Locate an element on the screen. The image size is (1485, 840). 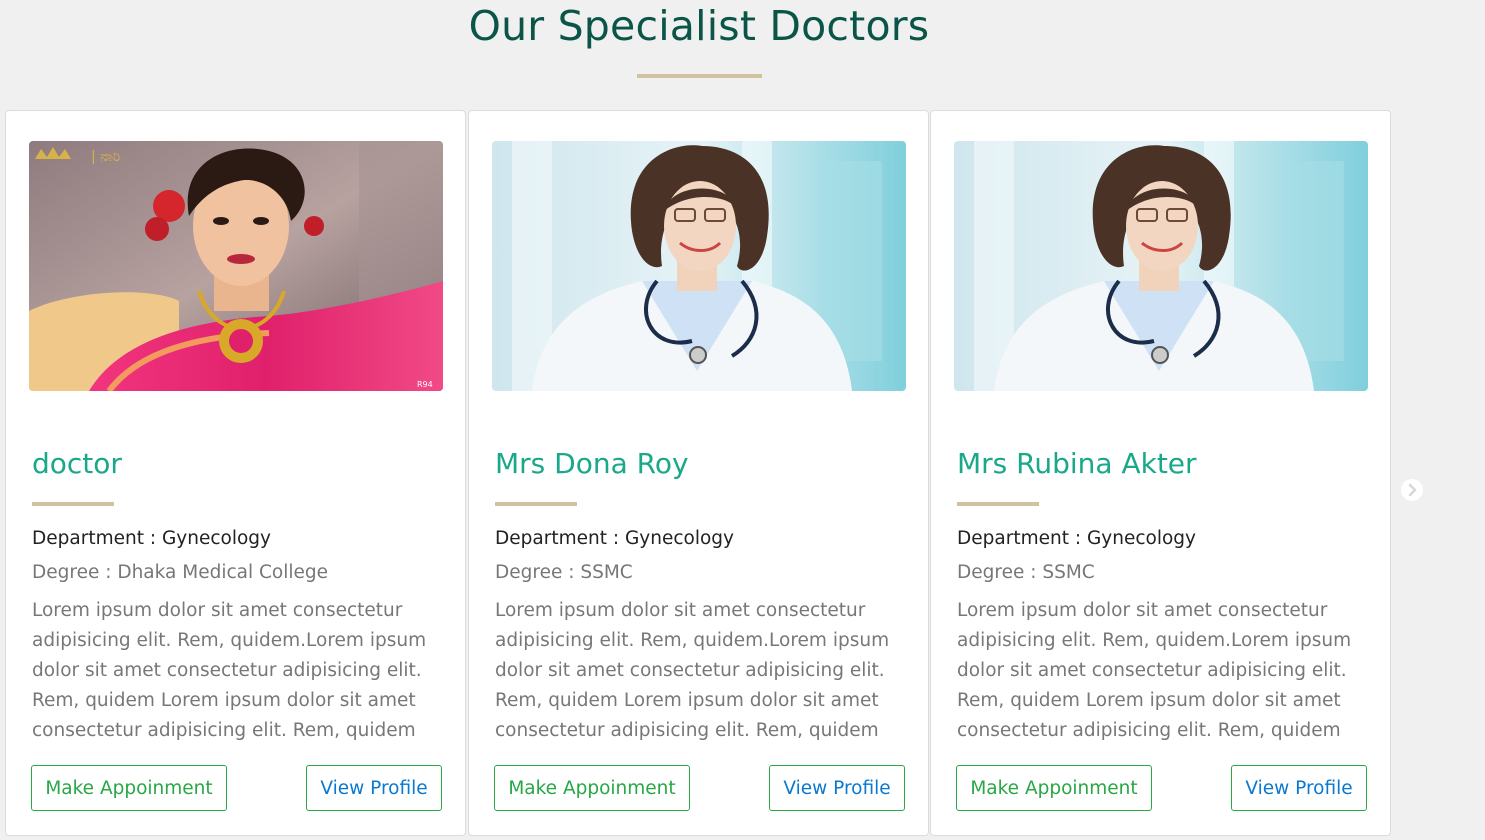
svg-text: R94 is located at coordinates (425, 384).